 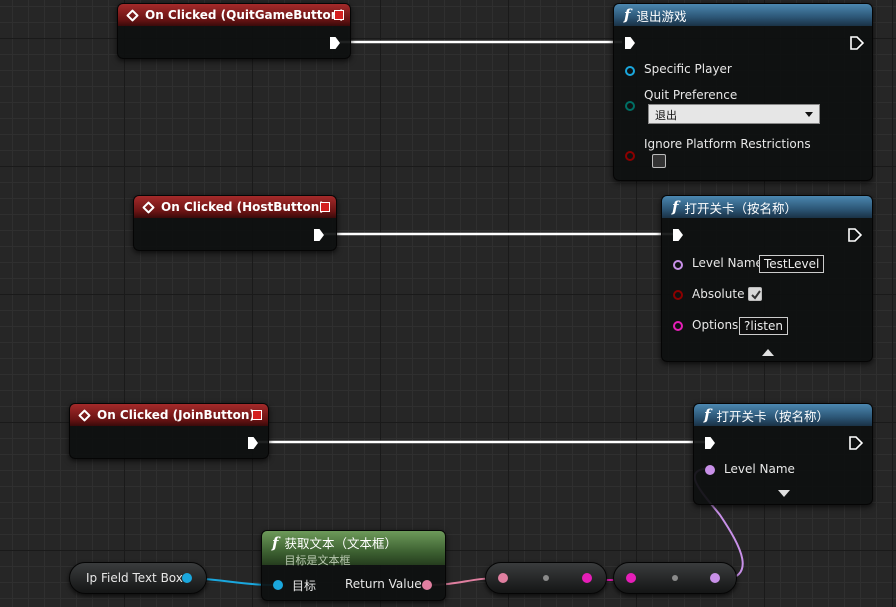 I want to click on event-node-host: On Clicked (HostButton), so click(x=235, y=223).